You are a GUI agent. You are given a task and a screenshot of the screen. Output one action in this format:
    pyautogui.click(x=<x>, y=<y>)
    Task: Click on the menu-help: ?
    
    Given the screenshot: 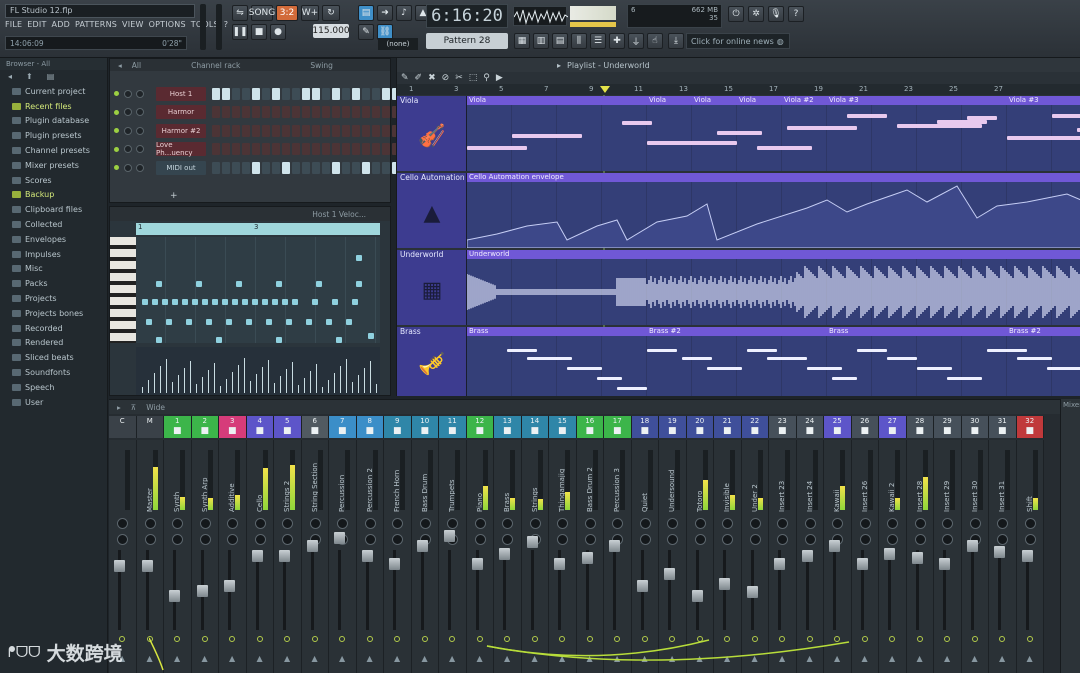 What is the action you would take?
    pyautogui.click(x=226, y=26)
    